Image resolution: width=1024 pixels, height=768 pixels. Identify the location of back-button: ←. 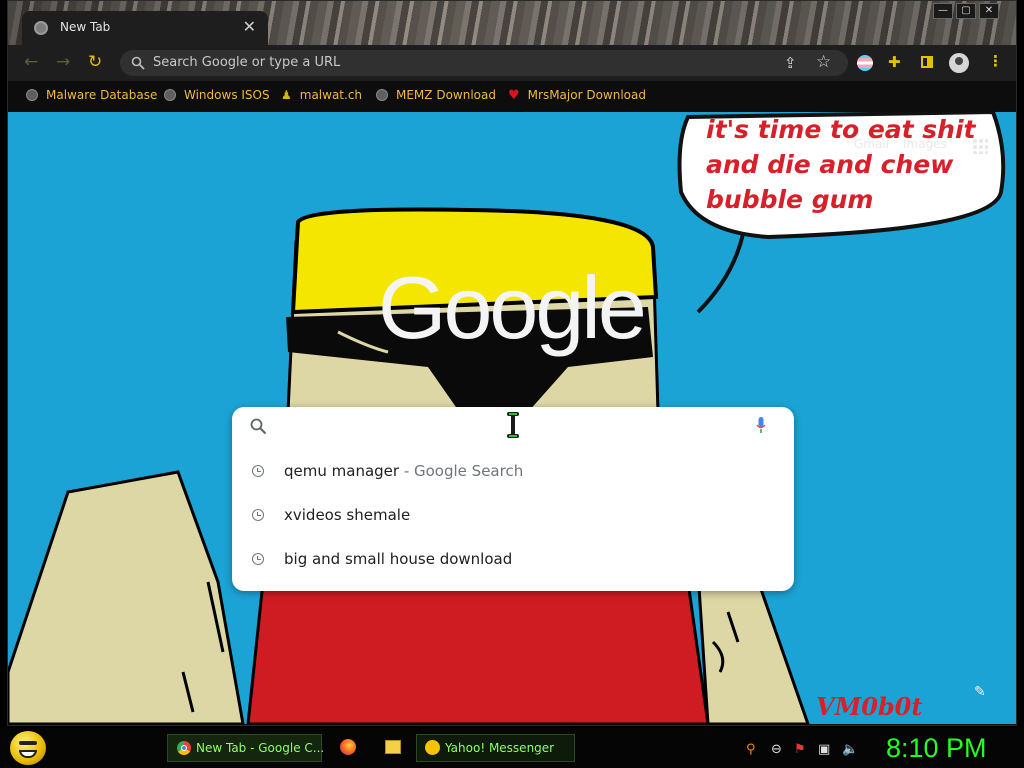
(31, 62).